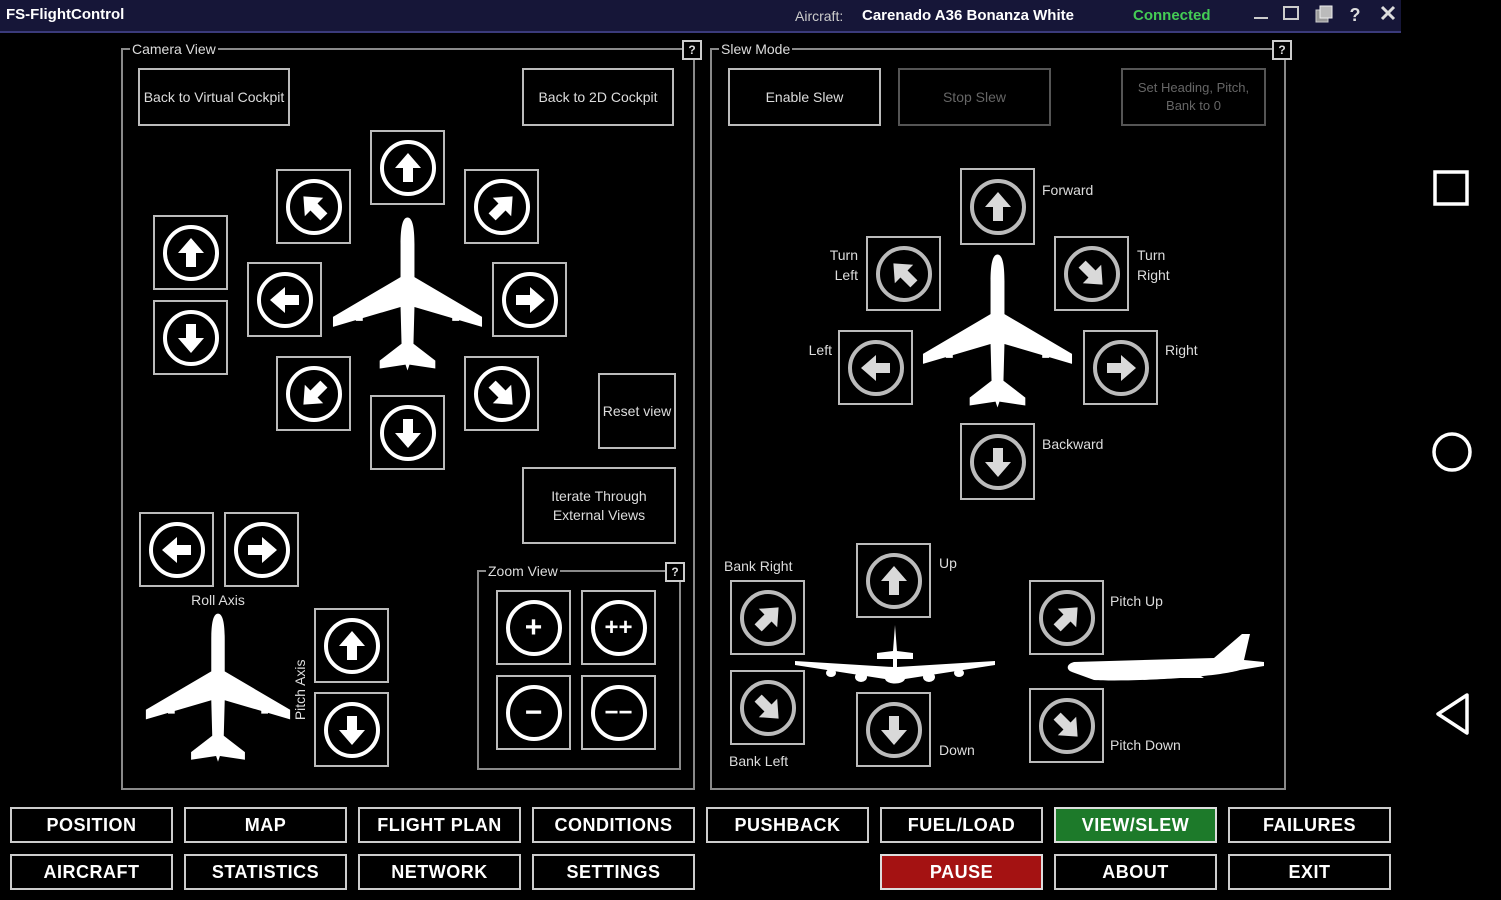 The height and width of the screenshot is (900, 1501). I want to click on nav-failures-button: FAILURES, so click(1309, 825).